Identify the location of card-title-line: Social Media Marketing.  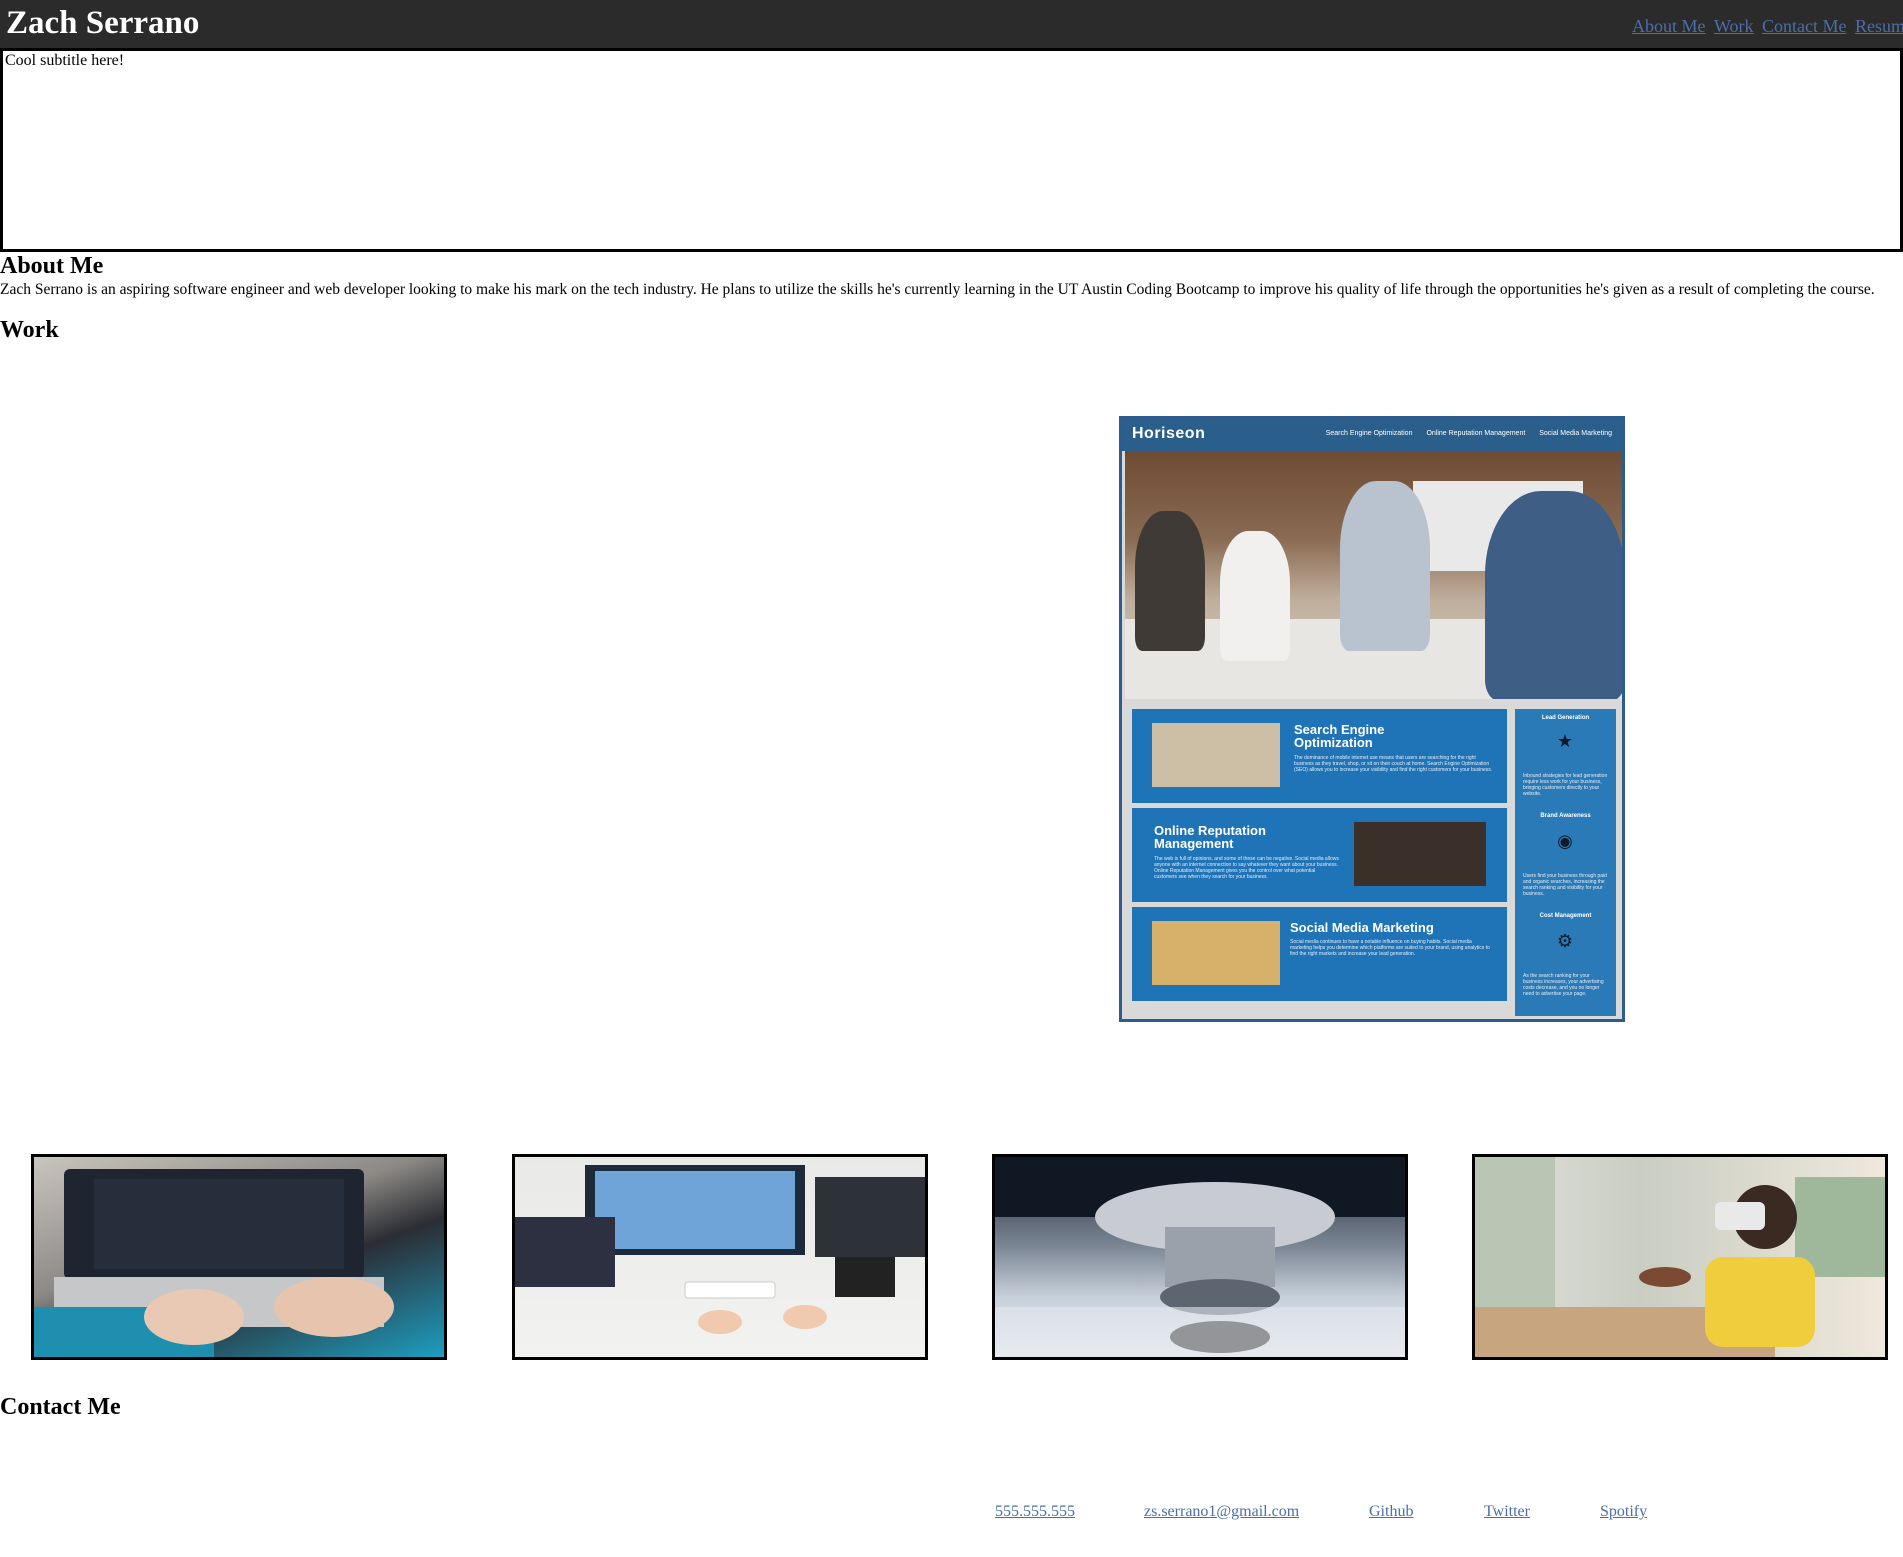
(1362, 927).